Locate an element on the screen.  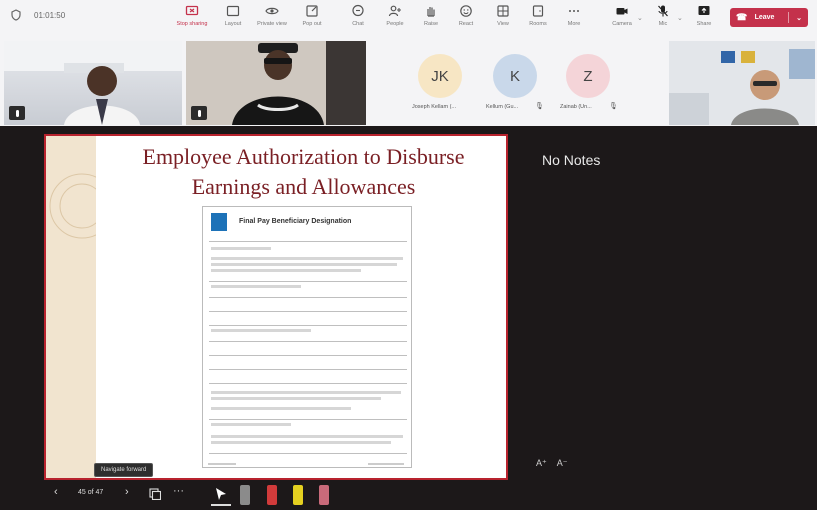
raise-hand-button: Raise is located at coordinates (431, 15).